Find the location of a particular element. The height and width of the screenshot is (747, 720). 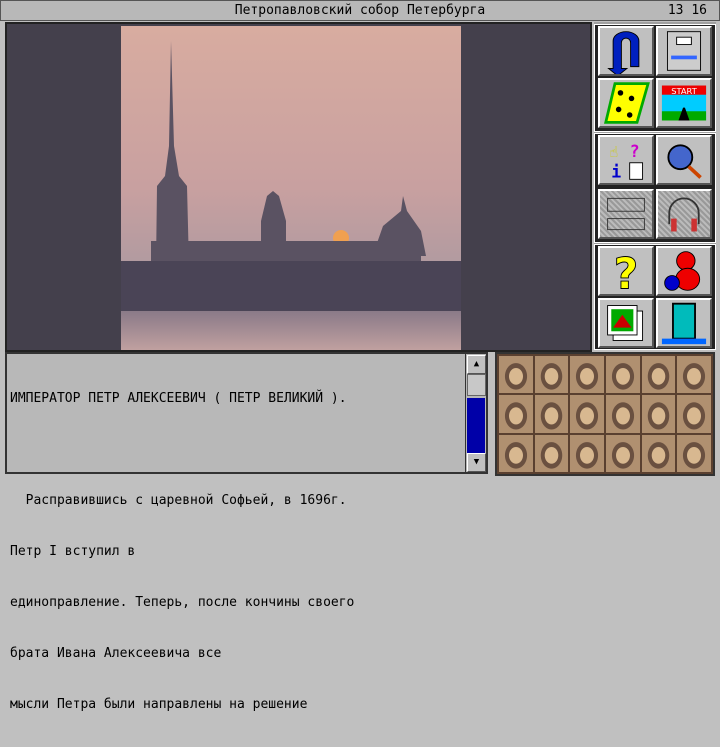

start-icon: START is located at coordinates (684, 103).